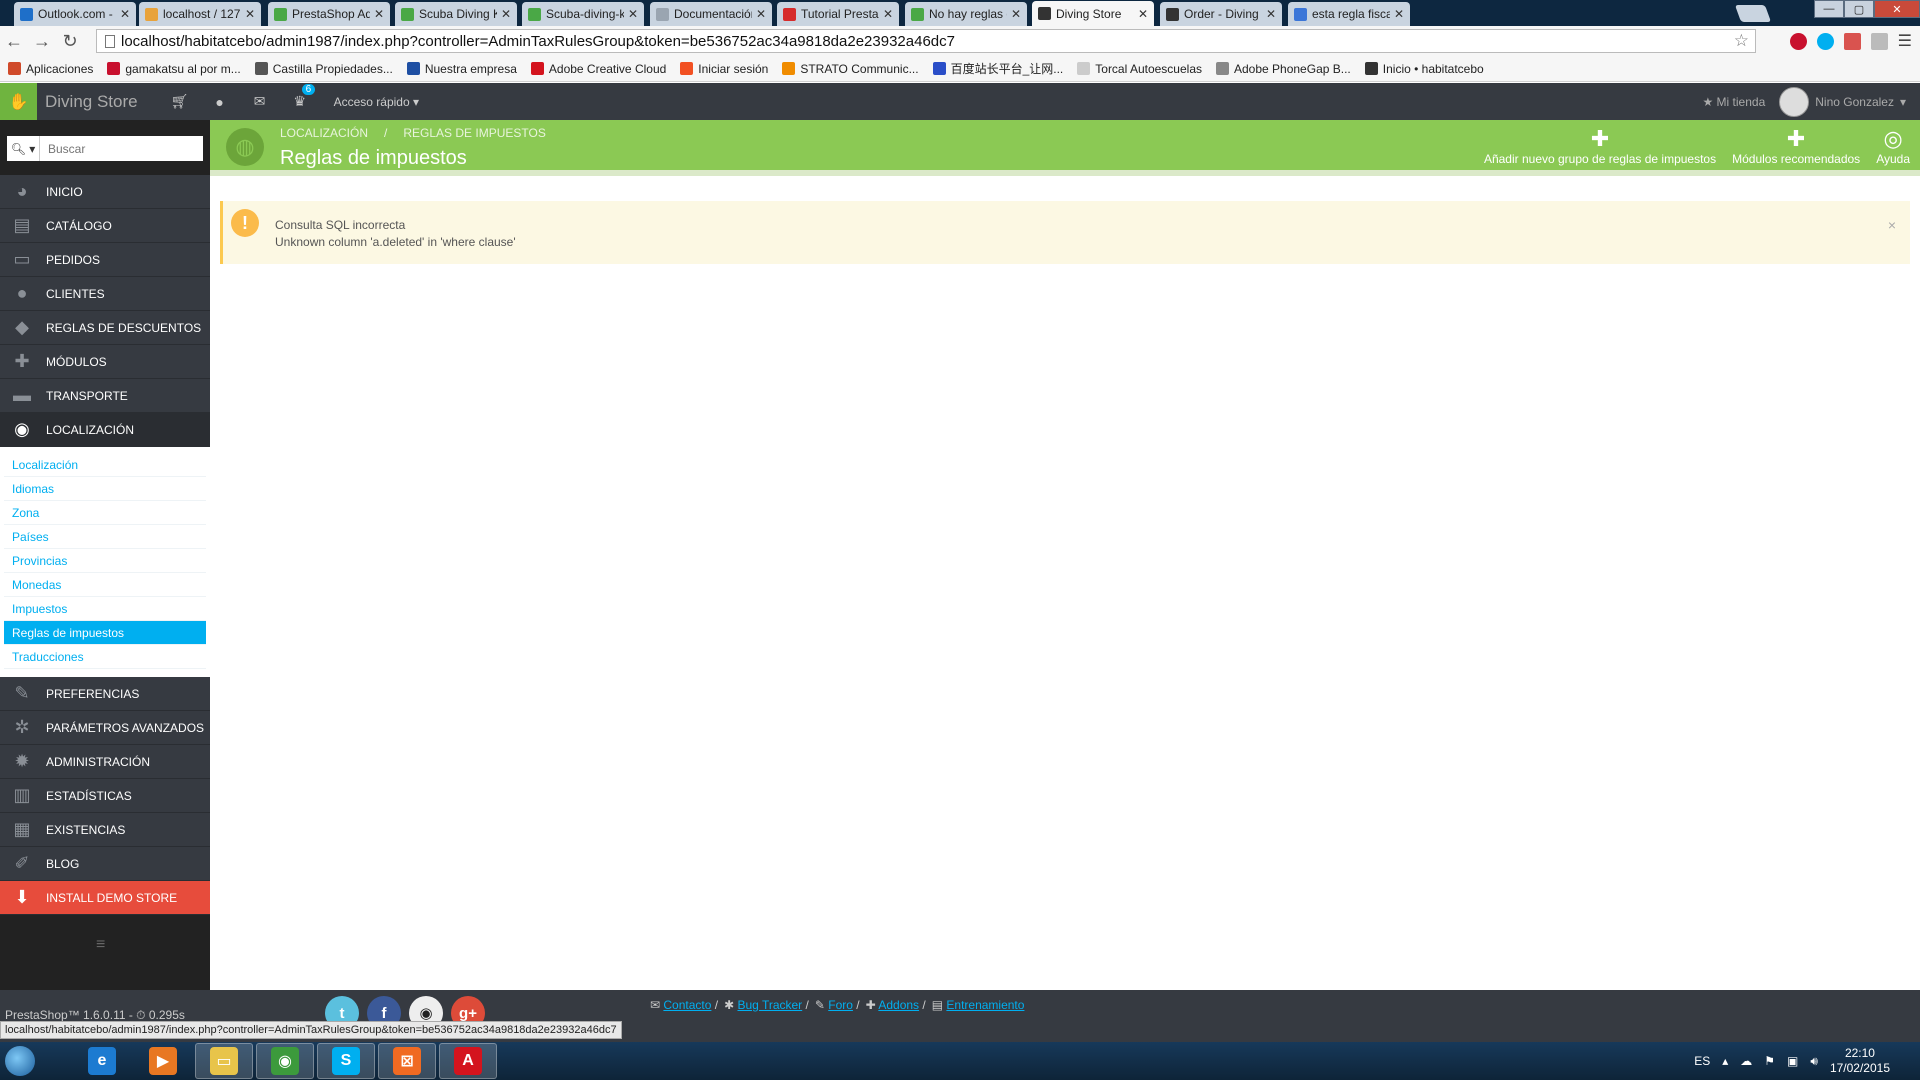  Describe the element at coordinates (1893, 146) in the screenshot. I see `toolbar-button-ayuda: ◎ Ayuda` at that location.